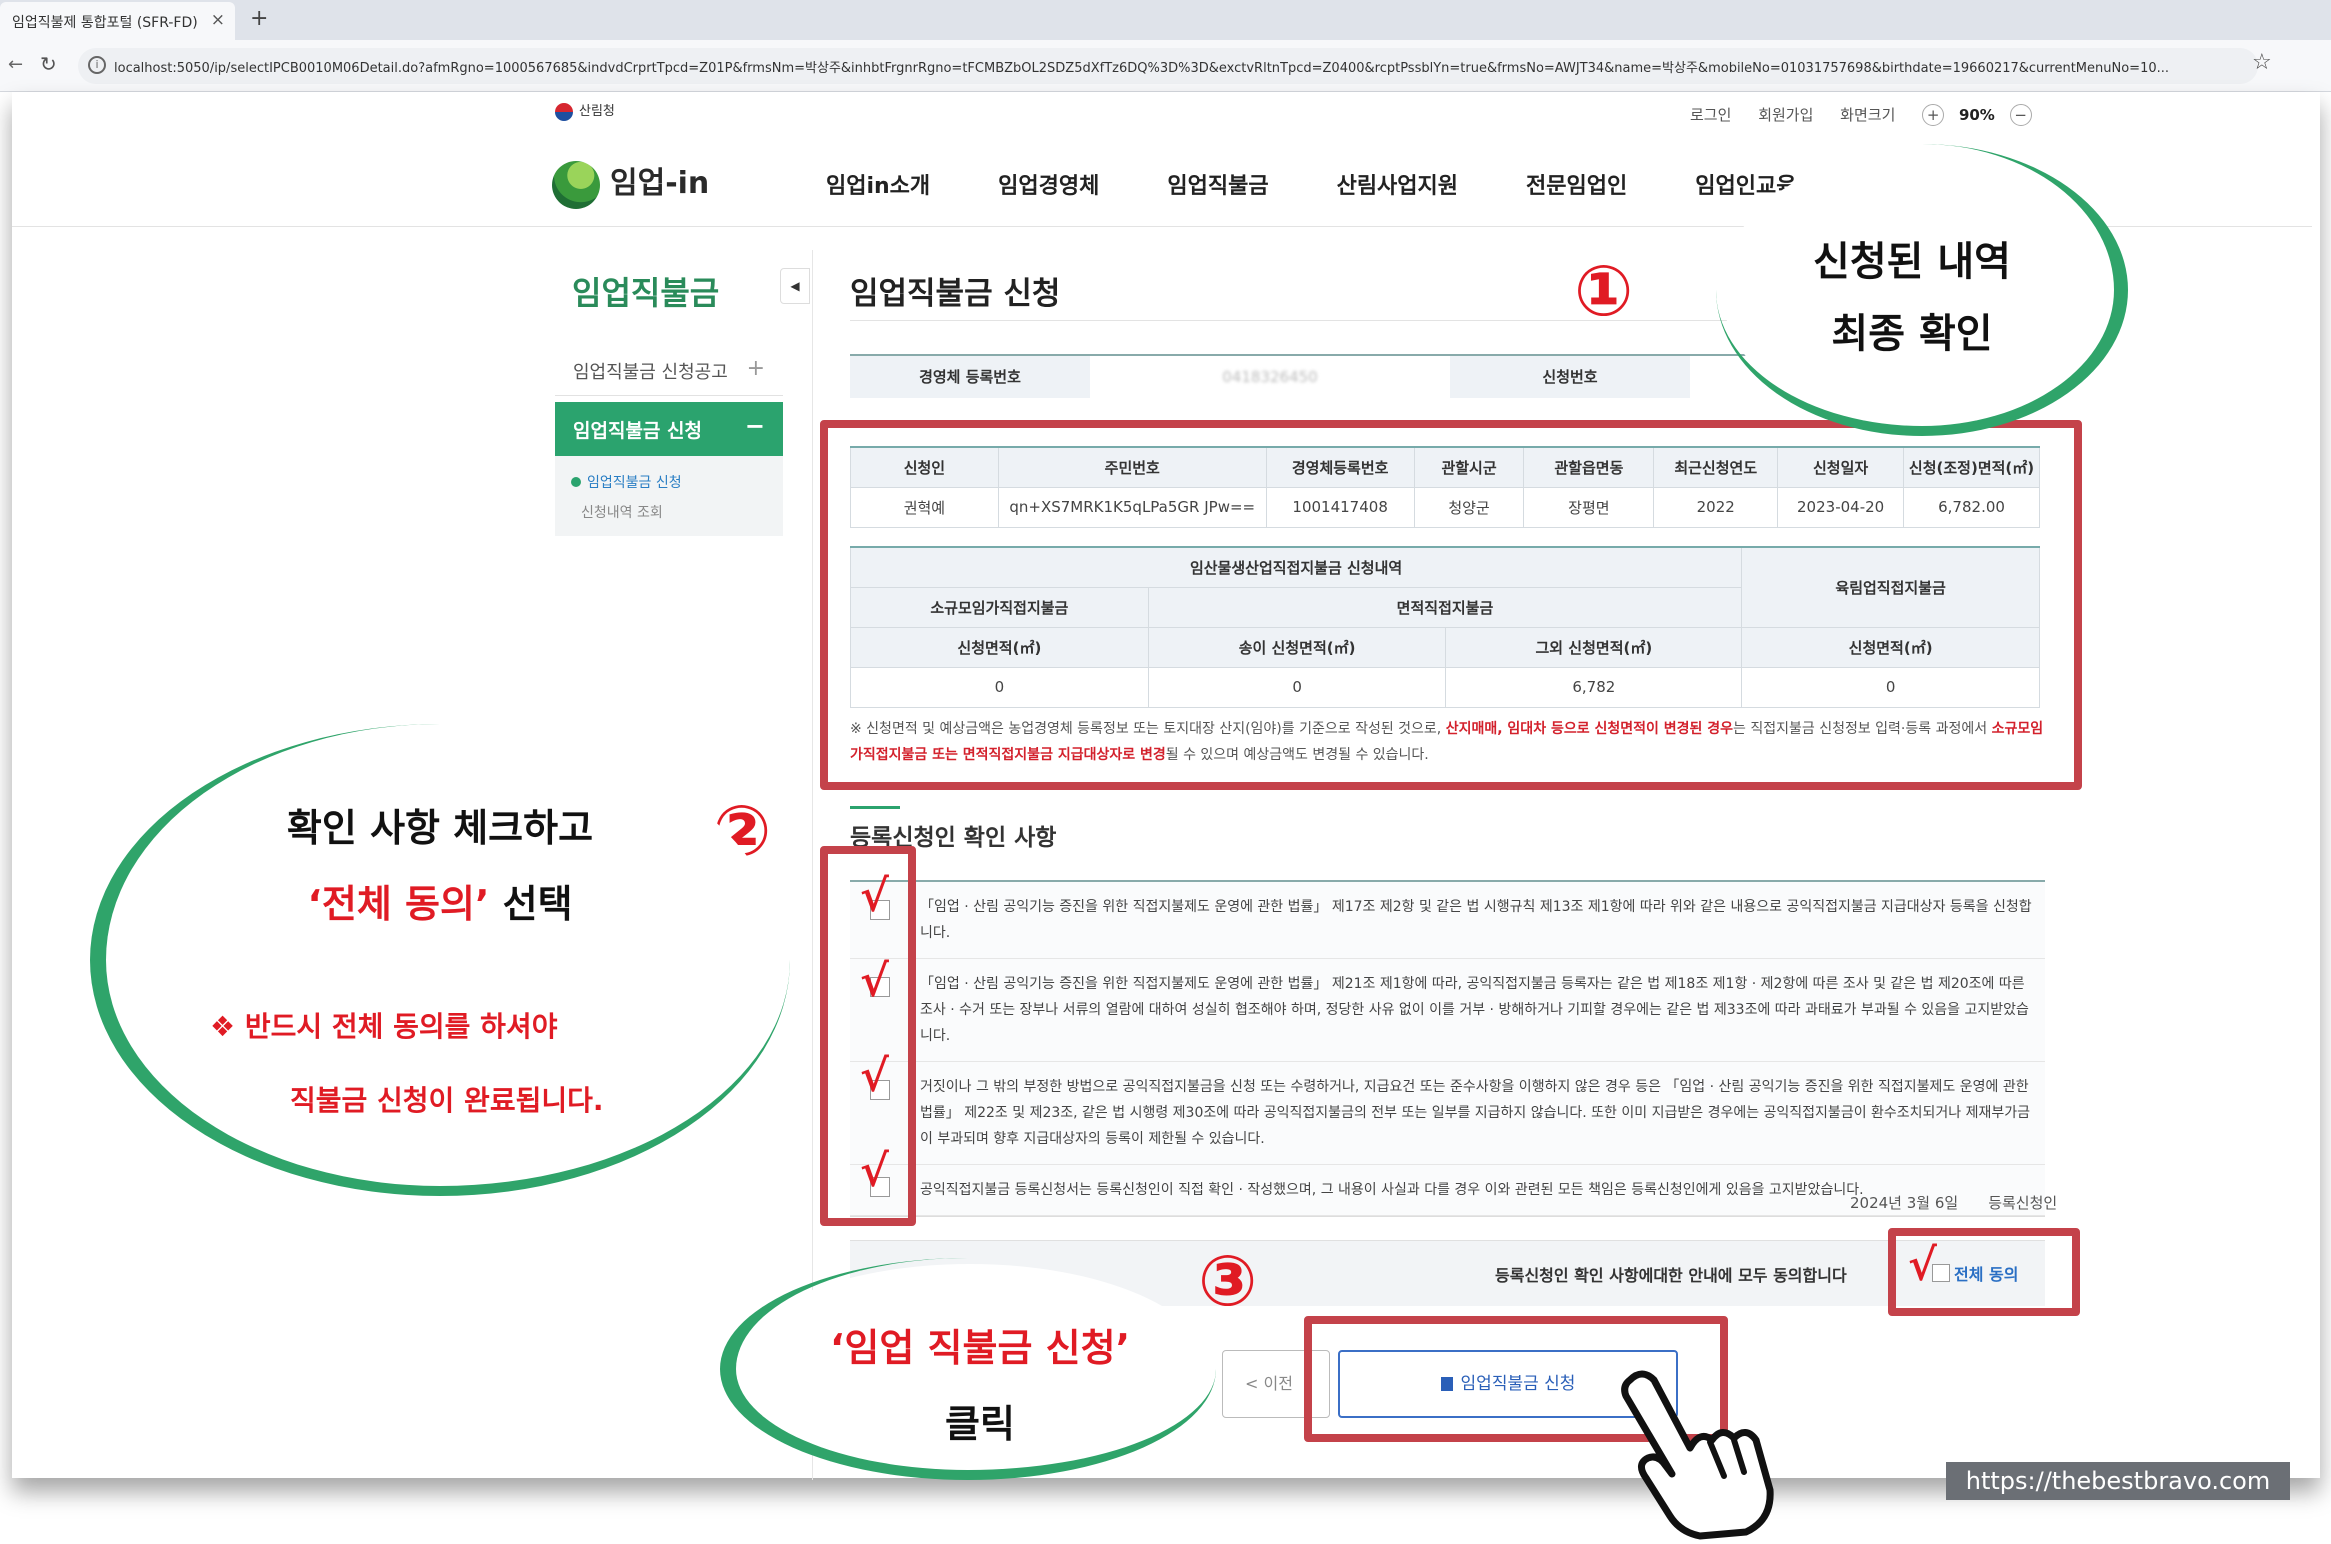  I want to click on page-title: 임업직불금 신청, so click(955, 294).